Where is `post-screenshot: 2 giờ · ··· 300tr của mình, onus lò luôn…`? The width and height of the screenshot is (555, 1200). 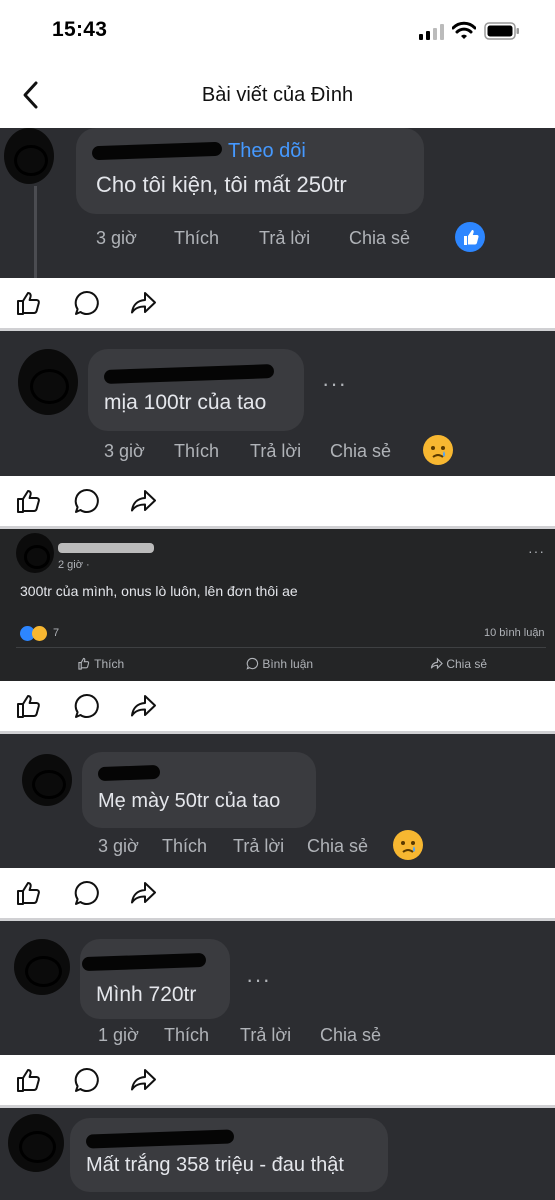
post-screenshot: 2 giờ · ··· 300tr của mình, onus lò luôn… is located at coordinates (277, 605).